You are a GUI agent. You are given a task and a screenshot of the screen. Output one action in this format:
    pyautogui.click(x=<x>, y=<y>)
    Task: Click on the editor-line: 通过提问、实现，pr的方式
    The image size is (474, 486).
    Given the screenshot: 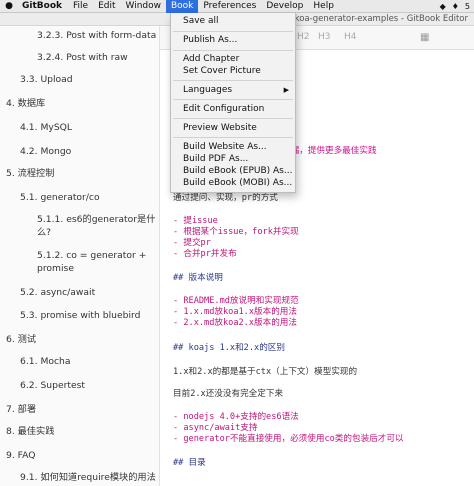 What is the action you would take?
    pyautogui.click(x=225, y=198)
    